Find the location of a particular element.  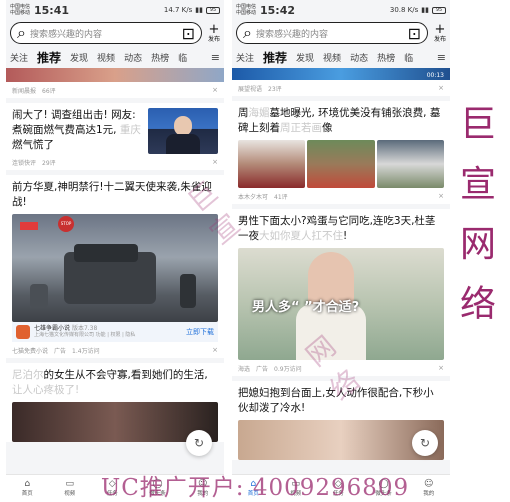

article-title: 男性下面太小?鸡蛋与它同吃,连吃3天,杜茎一夜大如你夏人扛不住! is located at coordinates (341, 229).